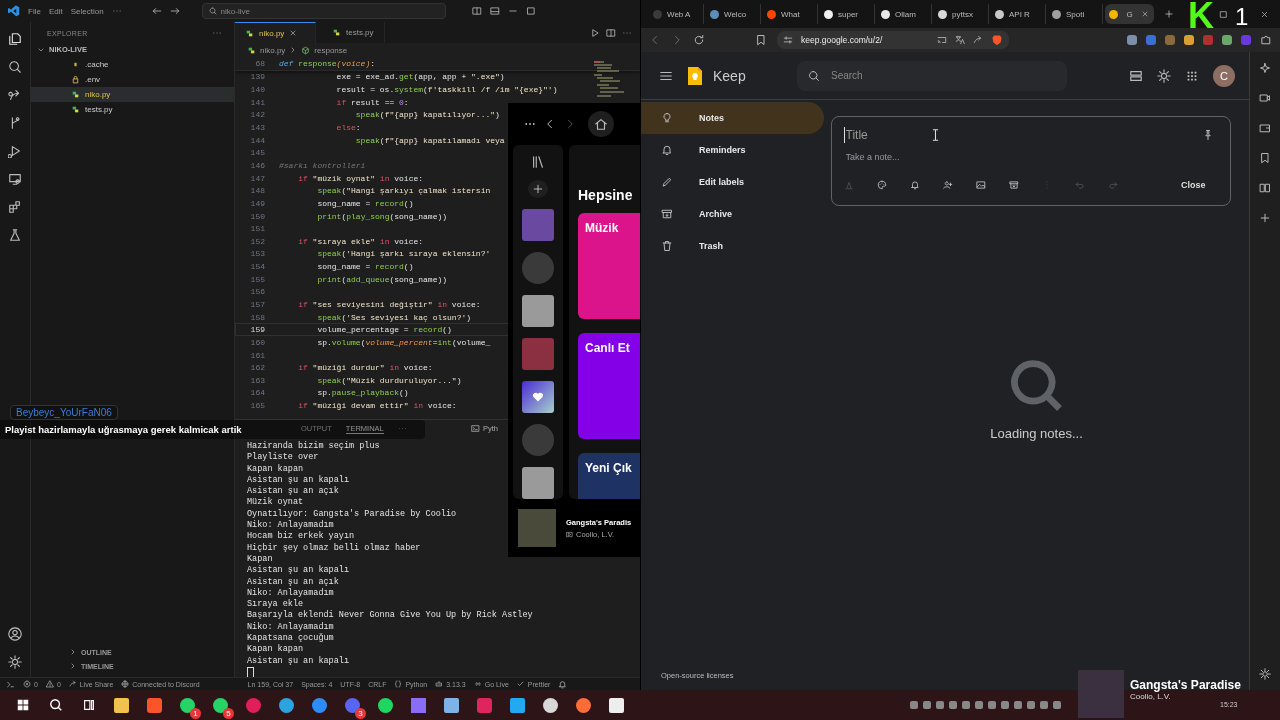  Describe the element at coordinates (732, 214) in the screenshot. I see `nav-item: Archive` at that location.